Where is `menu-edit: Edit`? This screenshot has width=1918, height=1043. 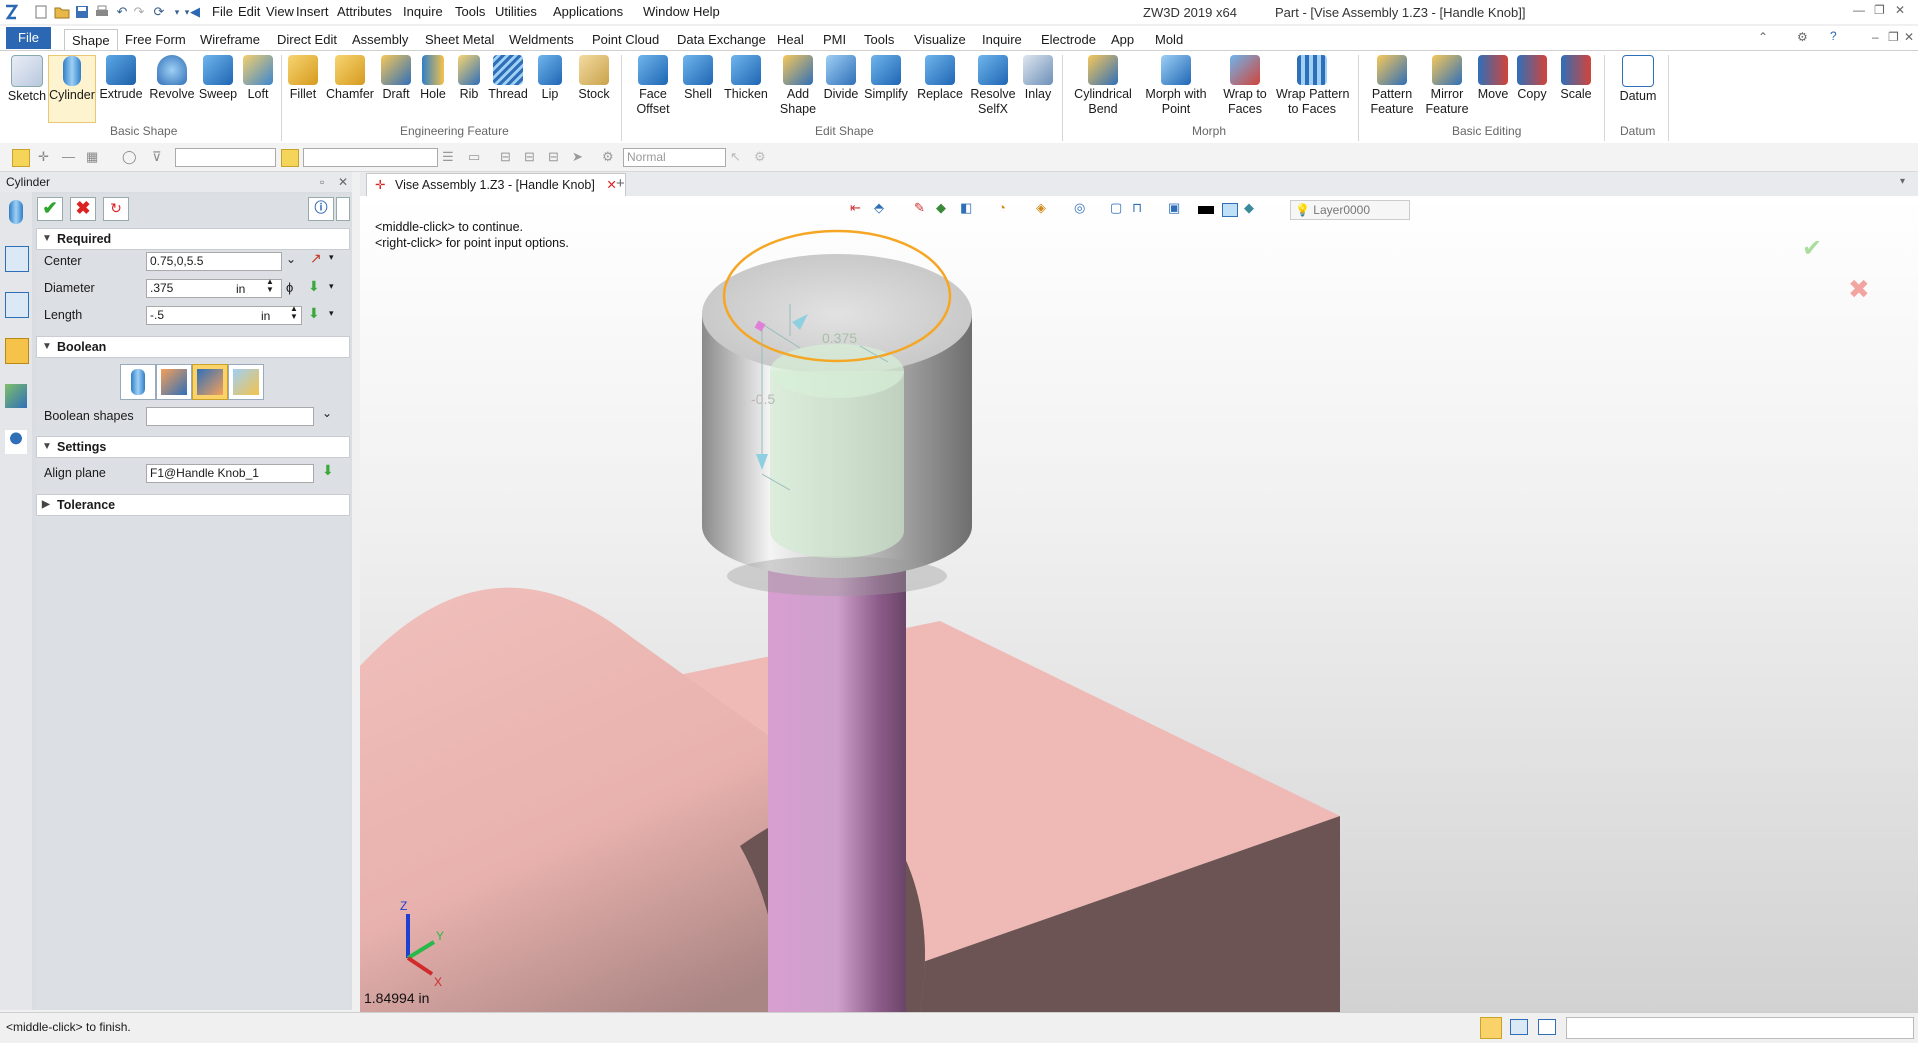 menu-edit: Edit is located at coordinates (249, 11).